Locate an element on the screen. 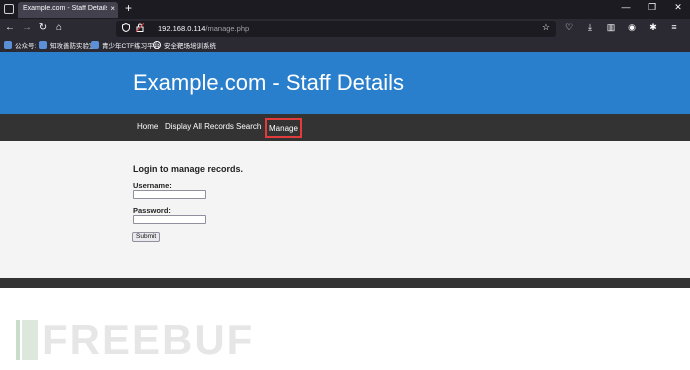 This screenshot has height=370, width=690. tab-close-icon: × is located at coordinates (112, 8).